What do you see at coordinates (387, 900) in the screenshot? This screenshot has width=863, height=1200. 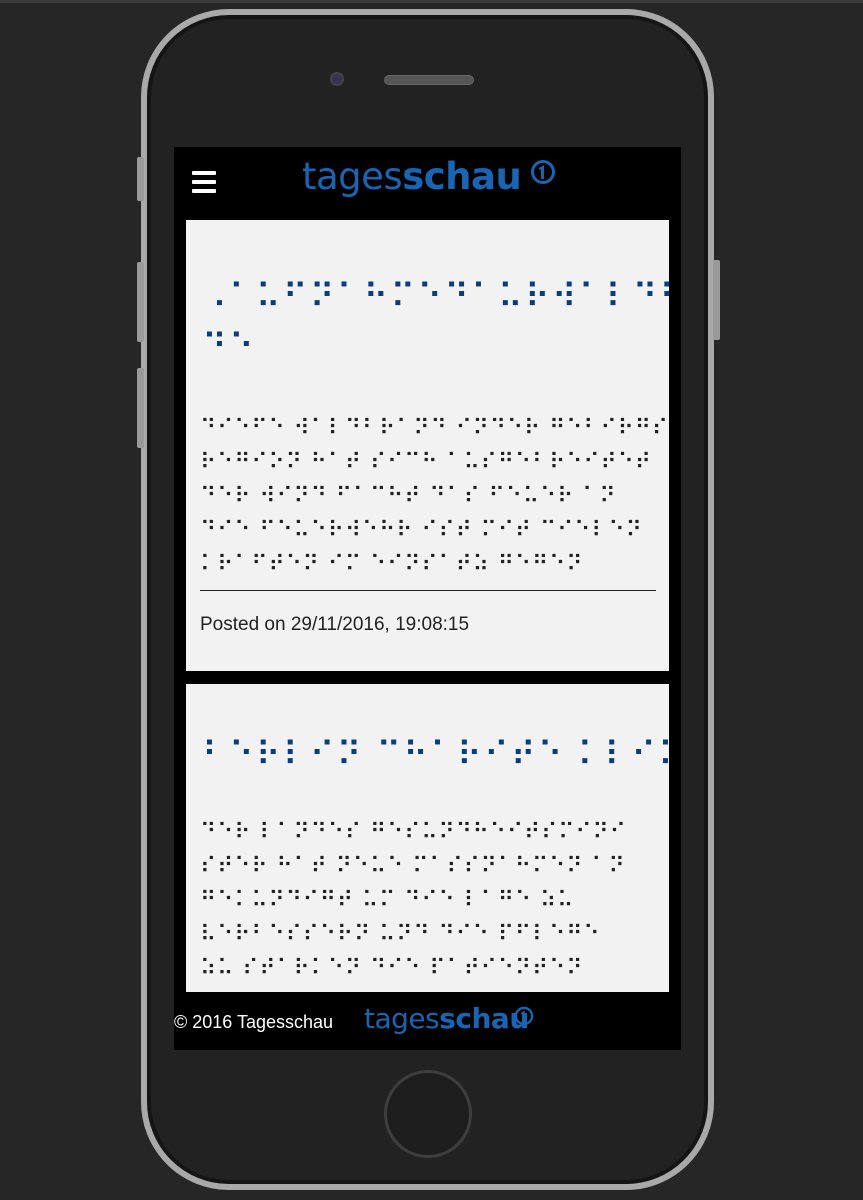 I see `body-line: ⠛⠑⠅⠥⠝⠙⠊⠛⠞ ⠥⠍ ⠙⠊⠑ ⠇⠁⠛⠑ ⠵⠥` at bounding box center [387, 900].